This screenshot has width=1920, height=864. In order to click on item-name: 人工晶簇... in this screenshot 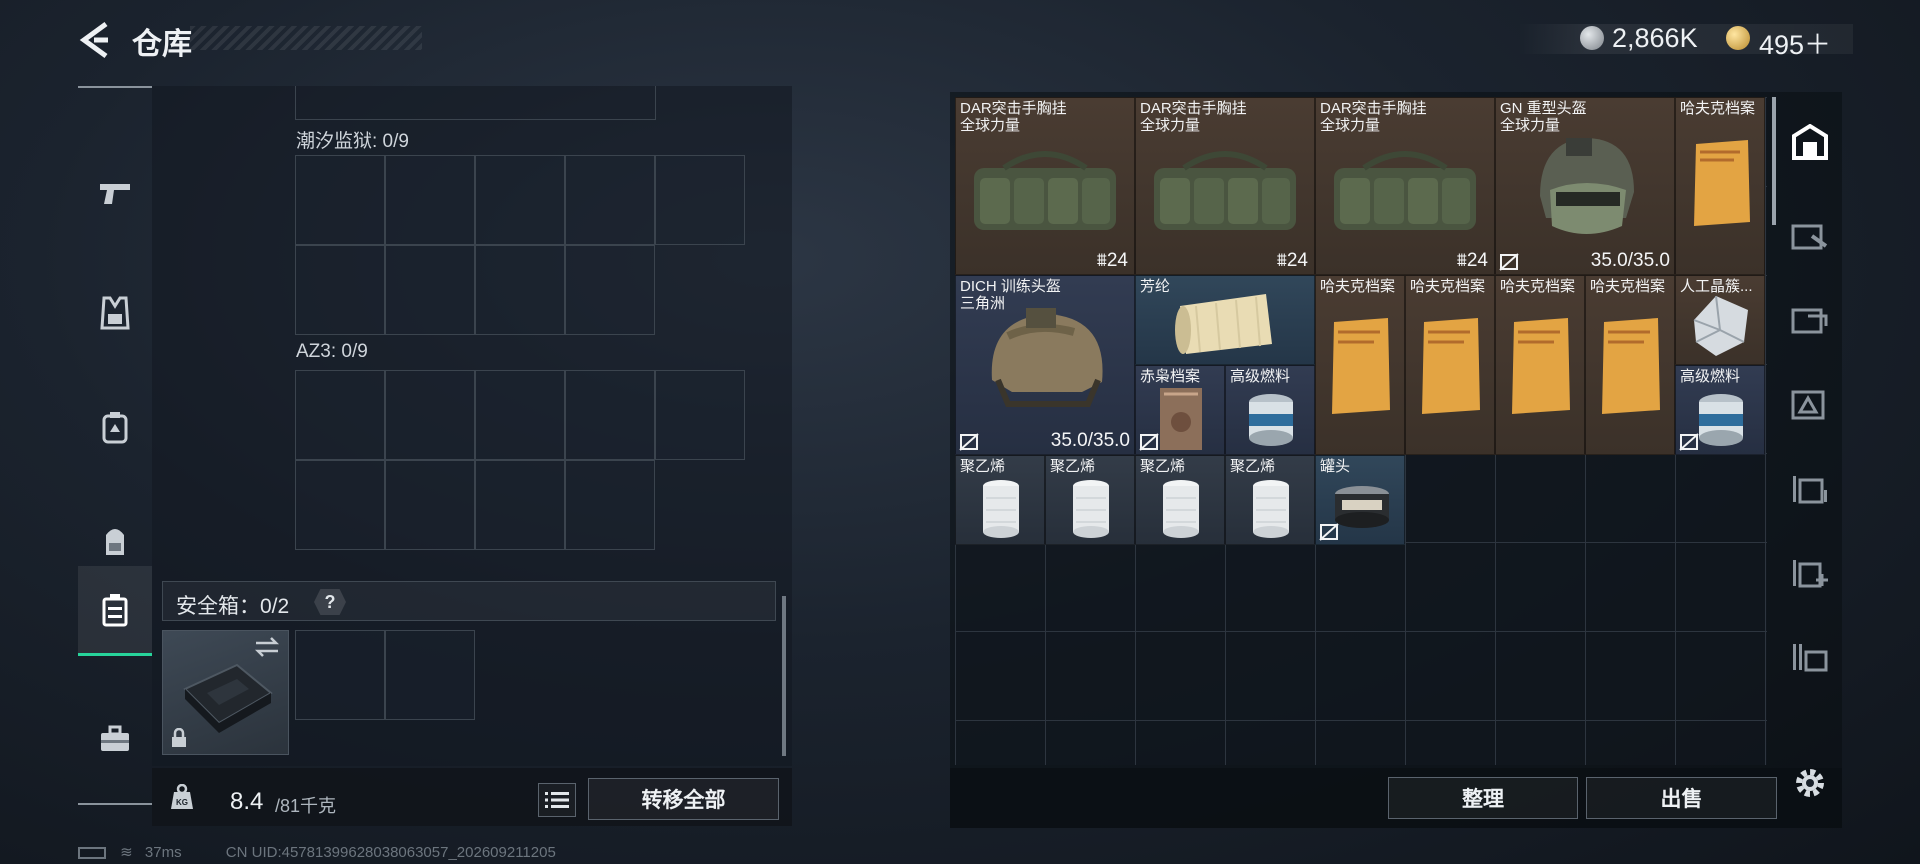, I will do `click(1716, 286)`.